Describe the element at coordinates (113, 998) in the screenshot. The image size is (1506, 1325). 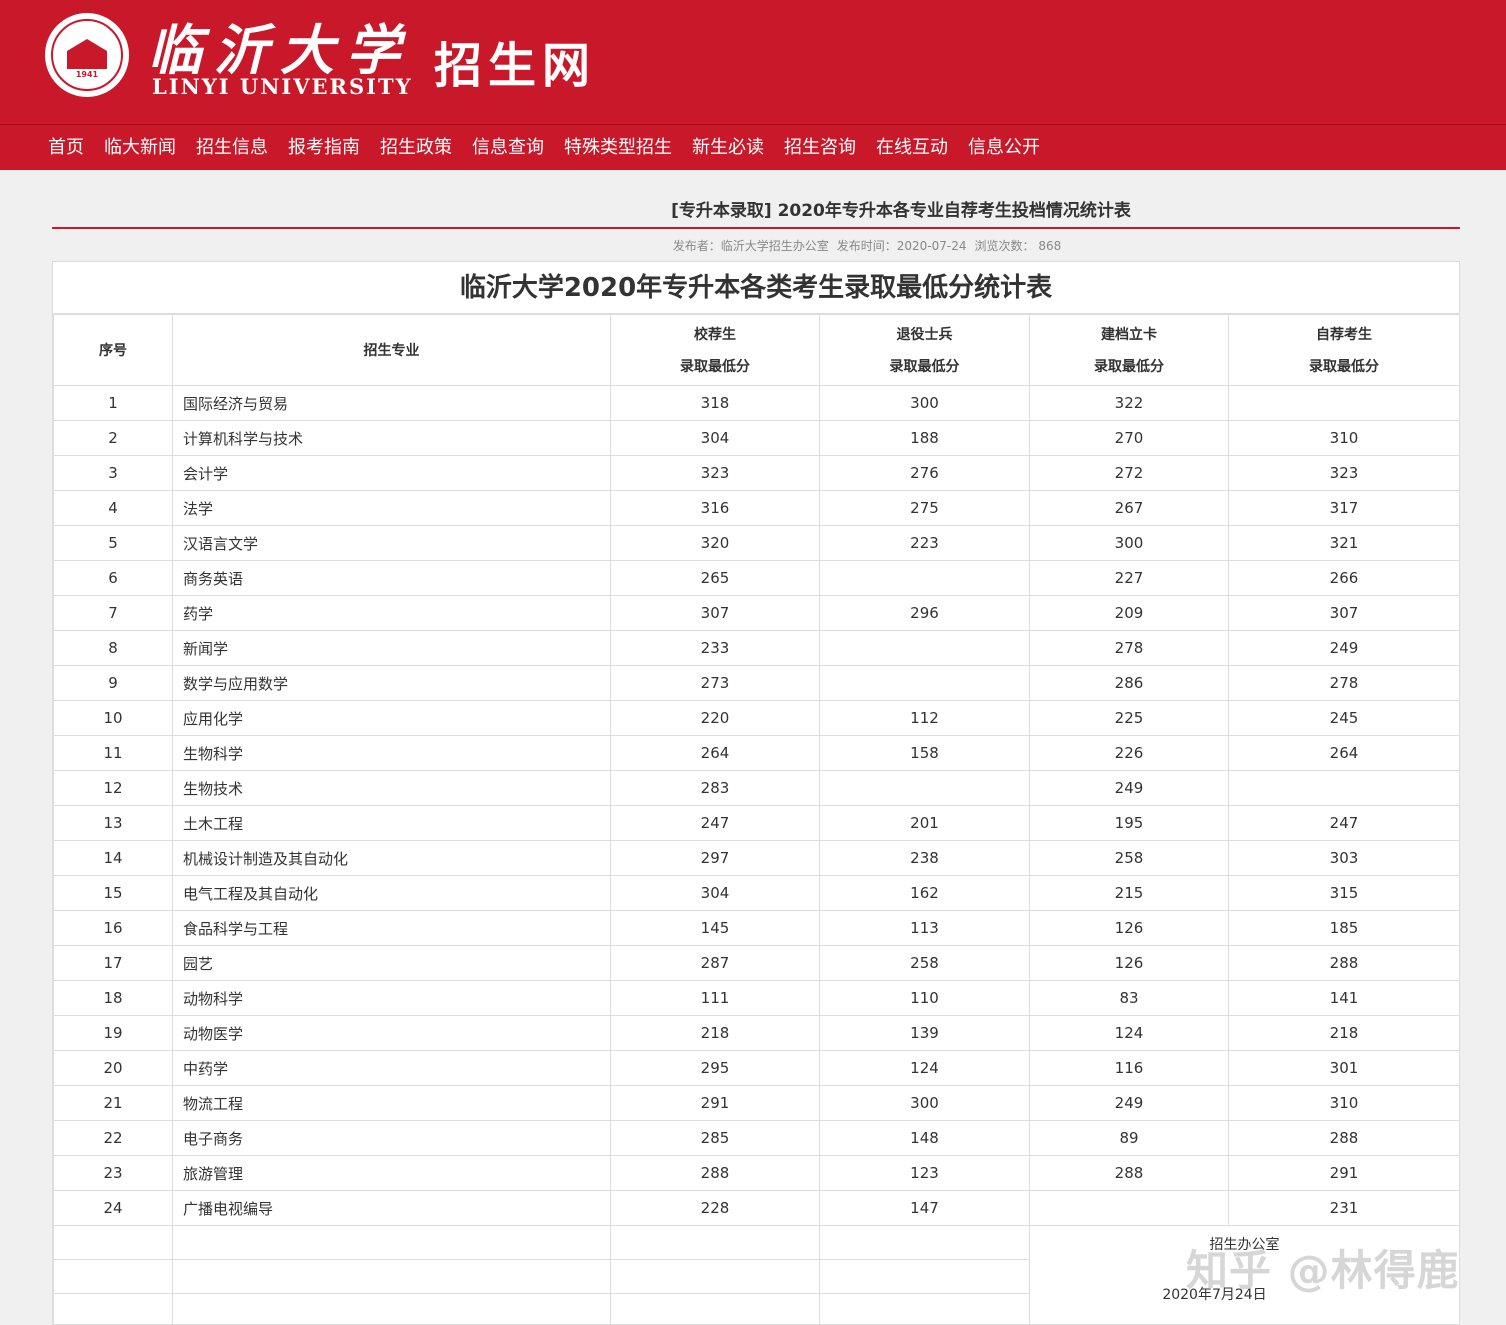
I see `row-number: 18` at that location.